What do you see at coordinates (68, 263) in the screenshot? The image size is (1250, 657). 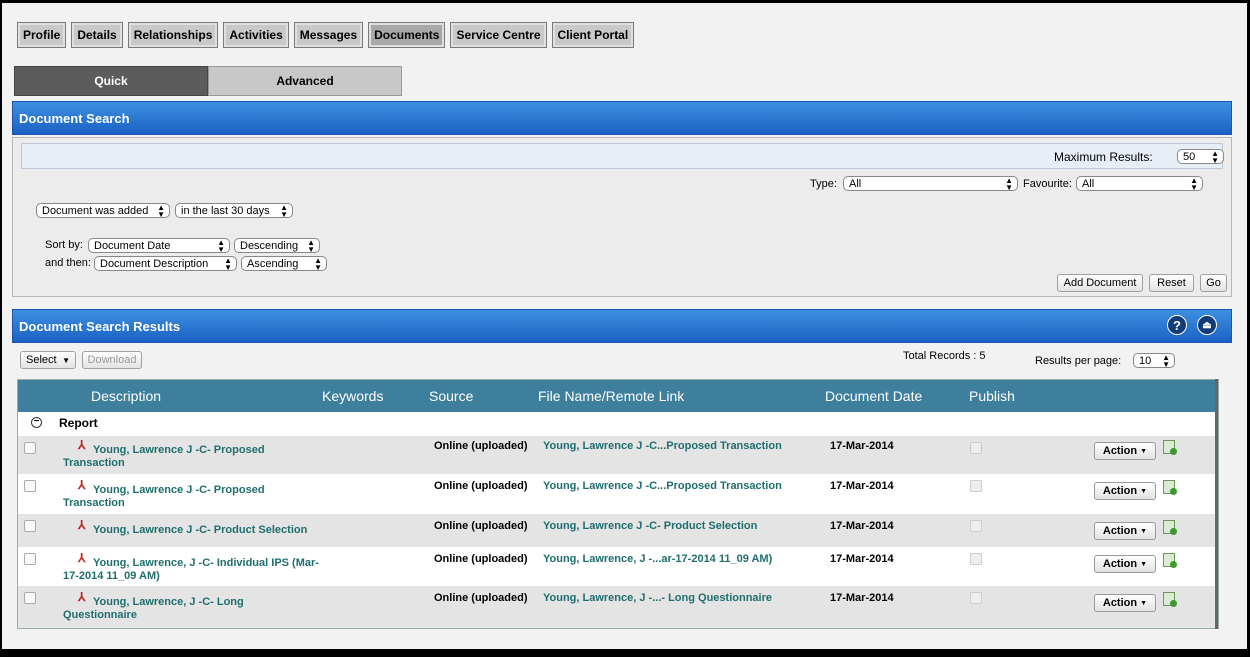 I see `then-by-label: and then:` at bounding box center [68, 263].